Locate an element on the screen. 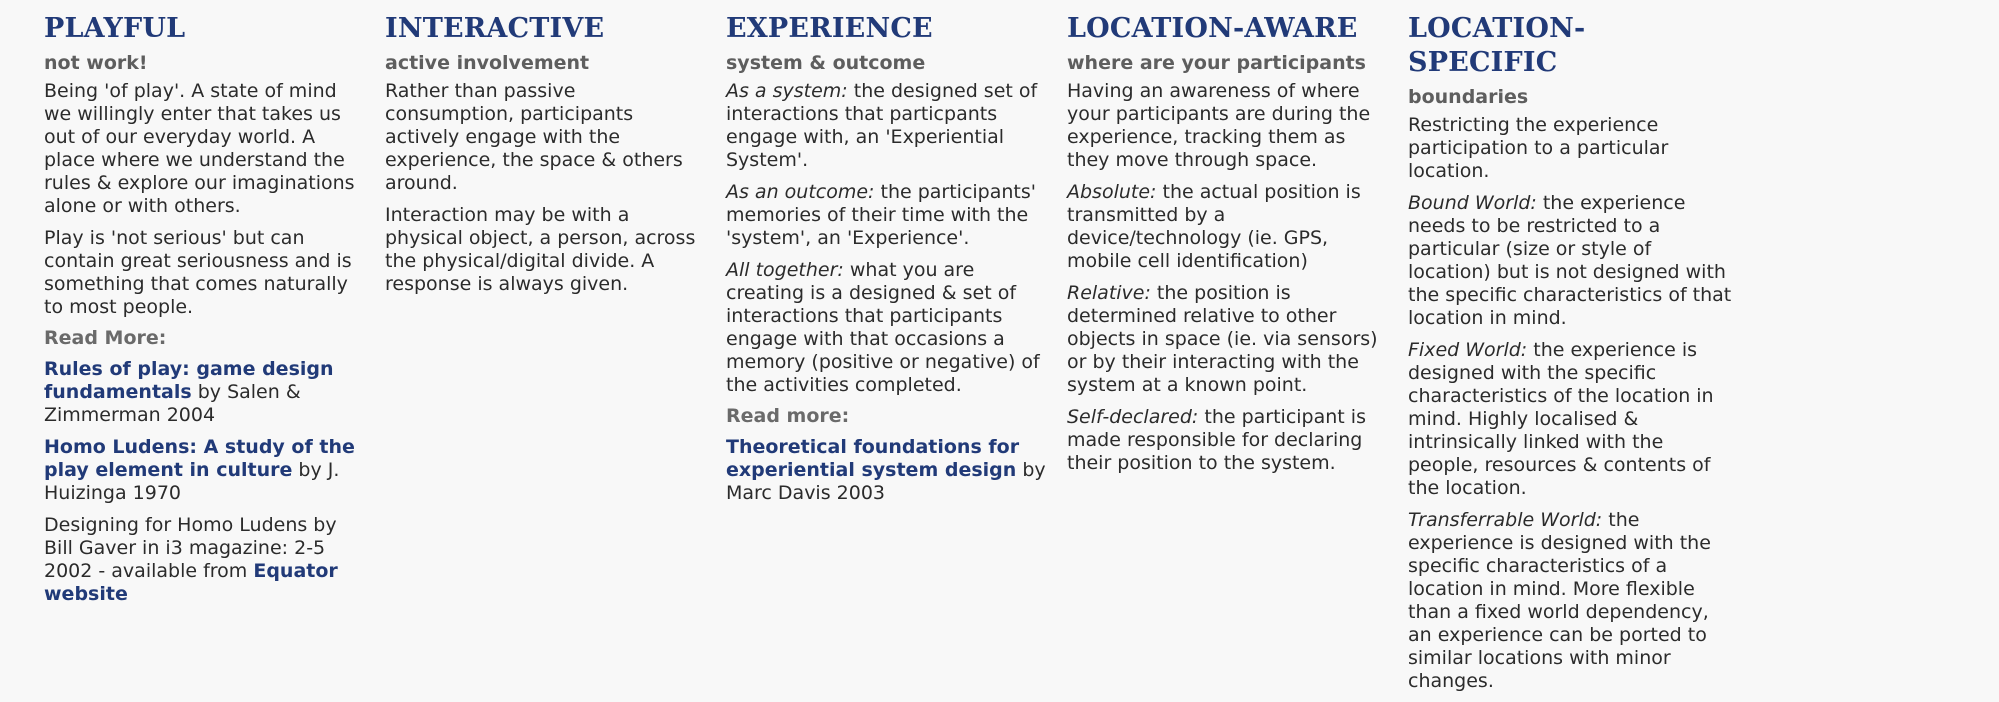 The height and width of the screenshot is (702, 1999). column-title: LOCATION-SPECIFIC is located at coordinates (1497, 45).